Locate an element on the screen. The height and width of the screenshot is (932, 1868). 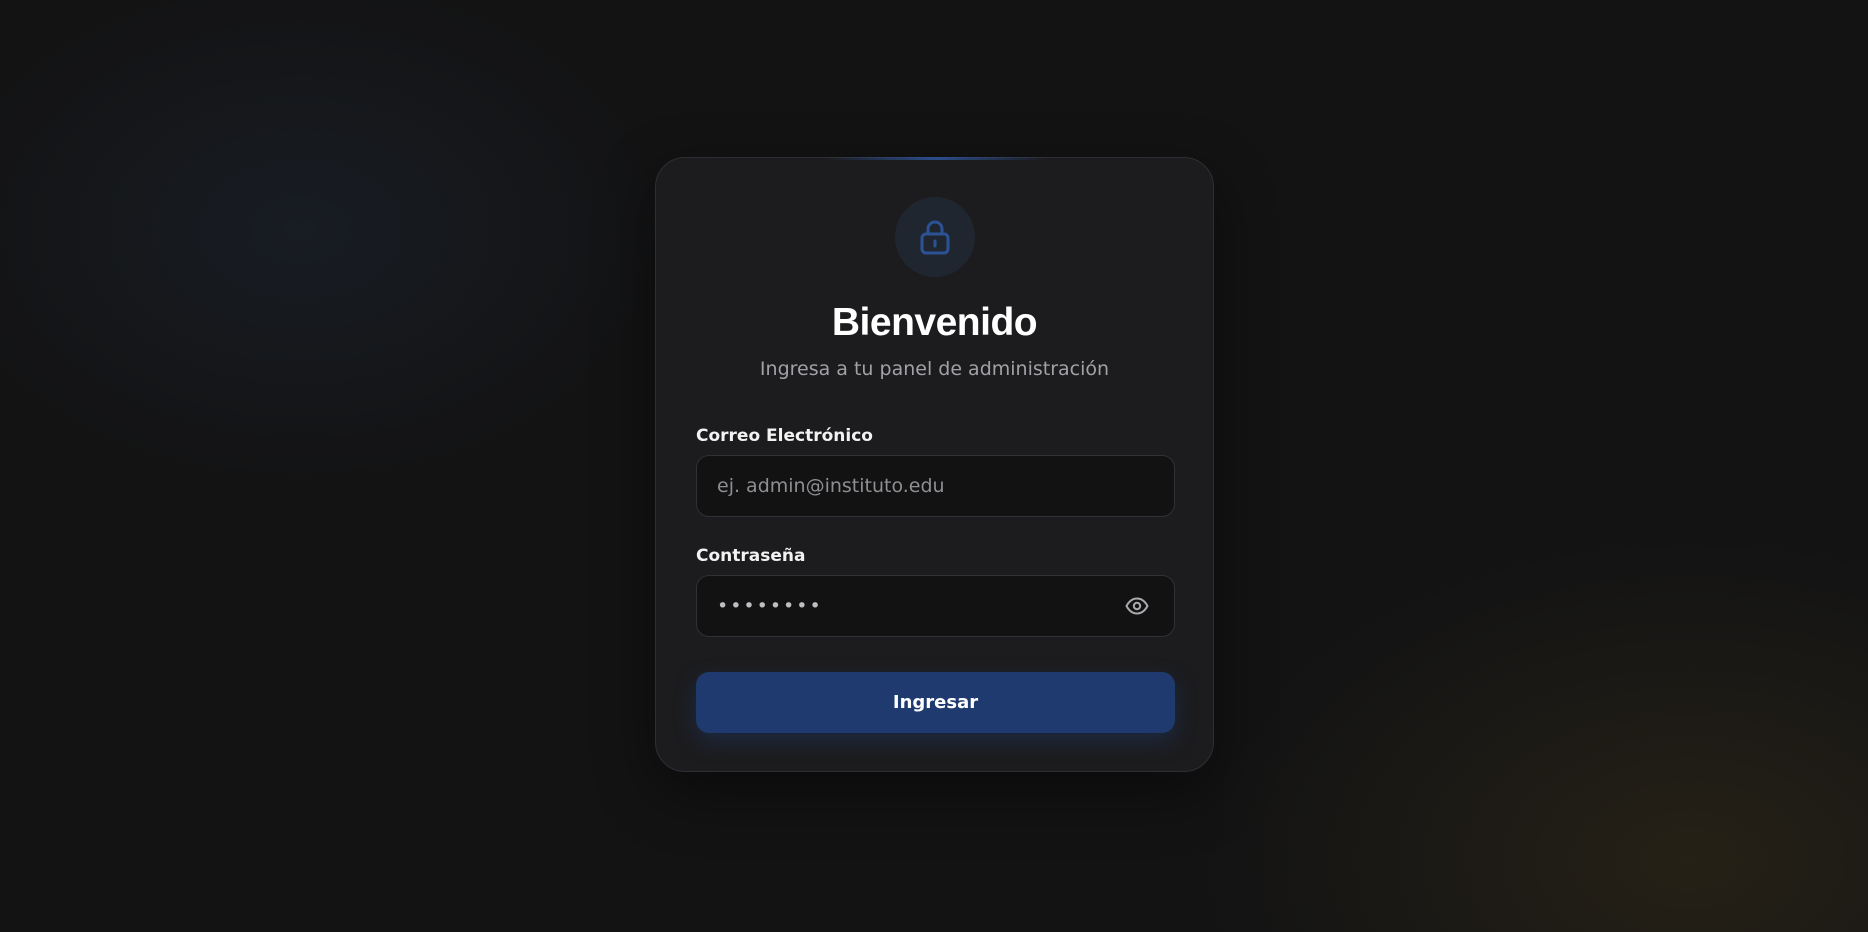
lock-badge is located at coordinates (935, 237).